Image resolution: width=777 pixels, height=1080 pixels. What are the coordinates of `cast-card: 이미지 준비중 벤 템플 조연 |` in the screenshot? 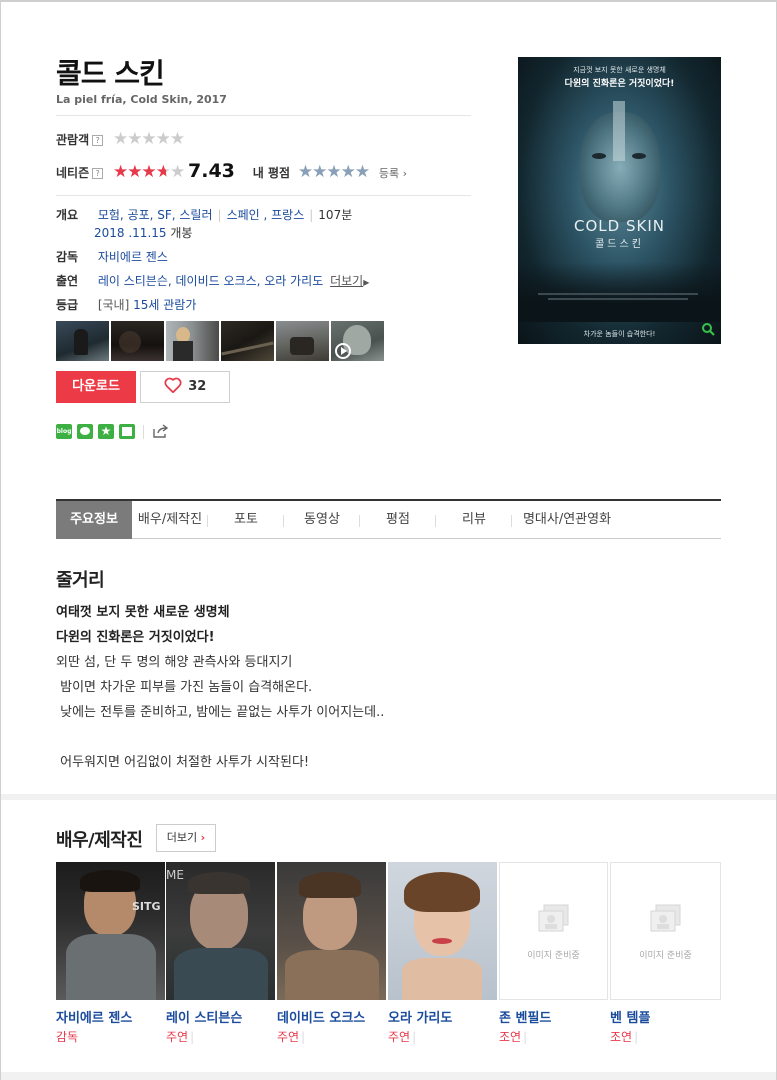 It's located at (665, 953).